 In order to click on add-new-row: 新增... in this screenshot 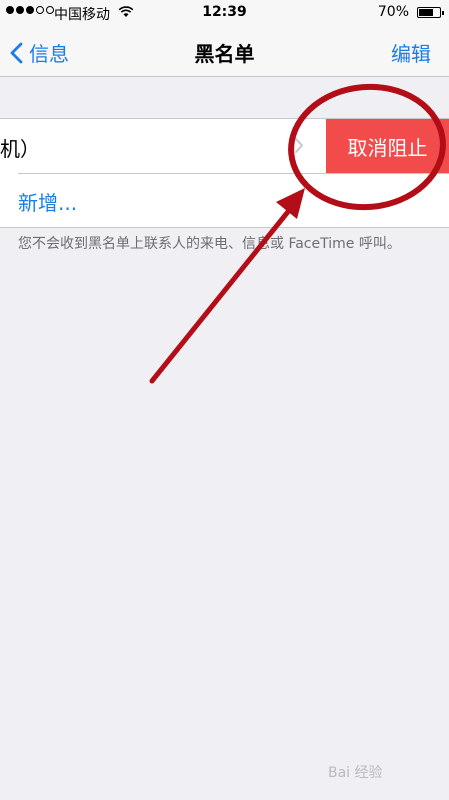, I will do `click(224, 200)`.